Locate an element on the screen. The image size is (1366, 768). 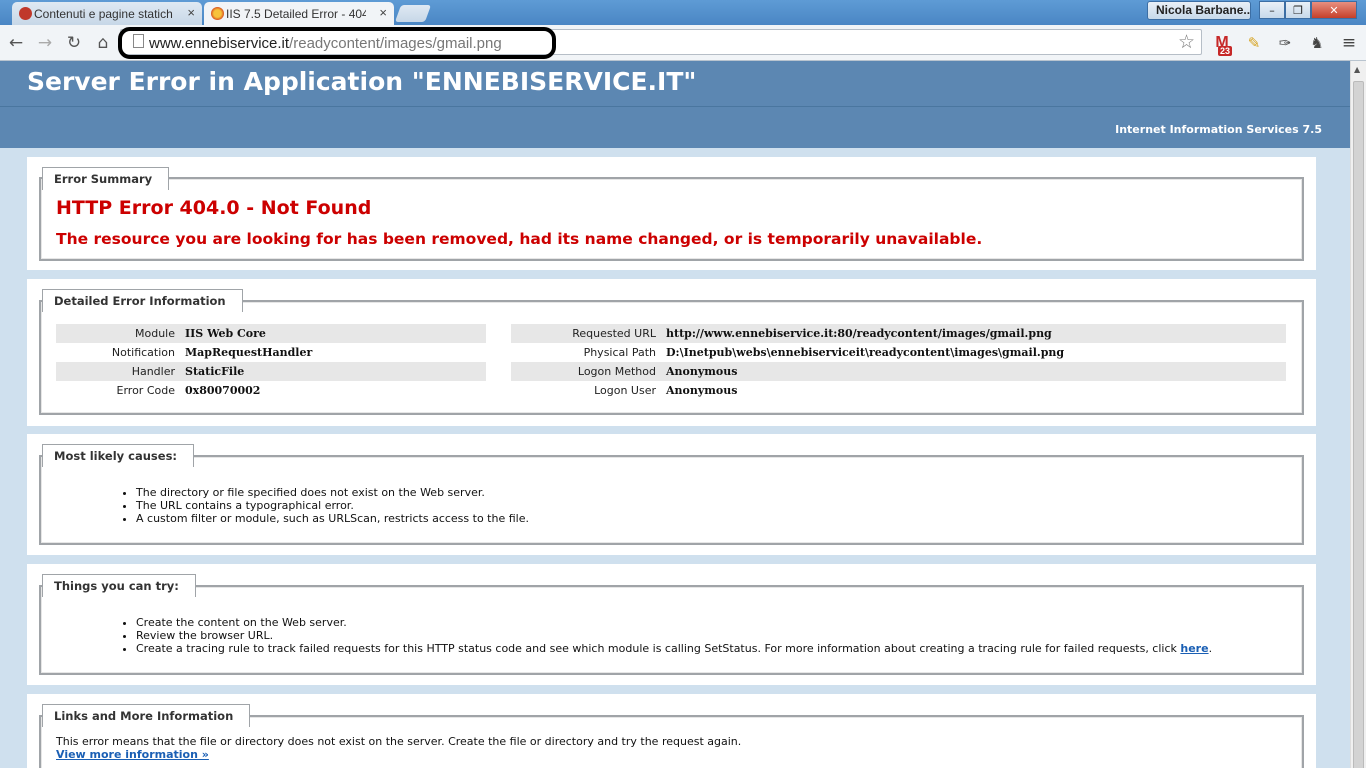
minimize-button: – is located at coordinates (1272, 10).